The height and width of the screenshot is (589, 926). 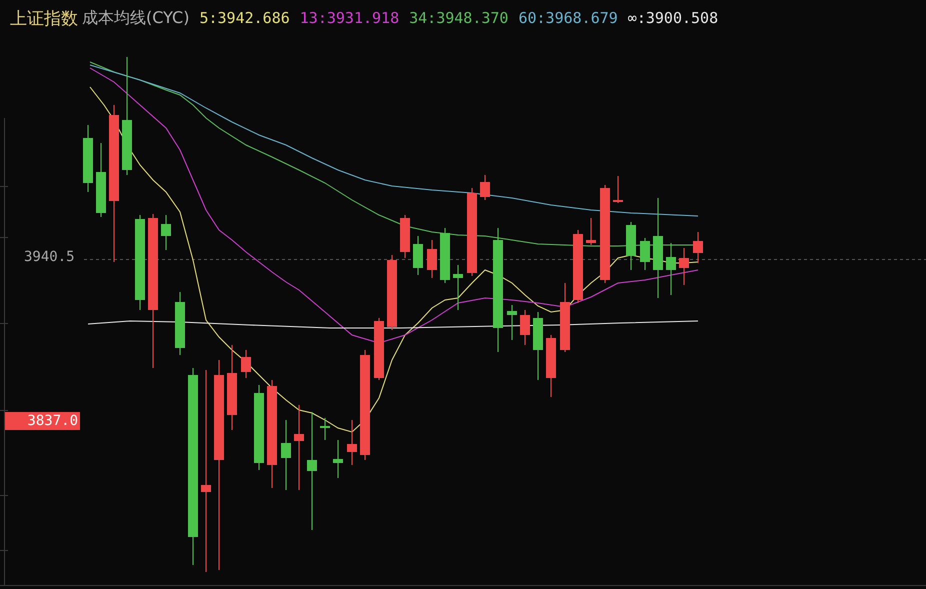 What do you see at coordinates (673, 18) in the screenshot?
I see `indicator-value: ∞:3900.508` at bounding box center [673, 18].